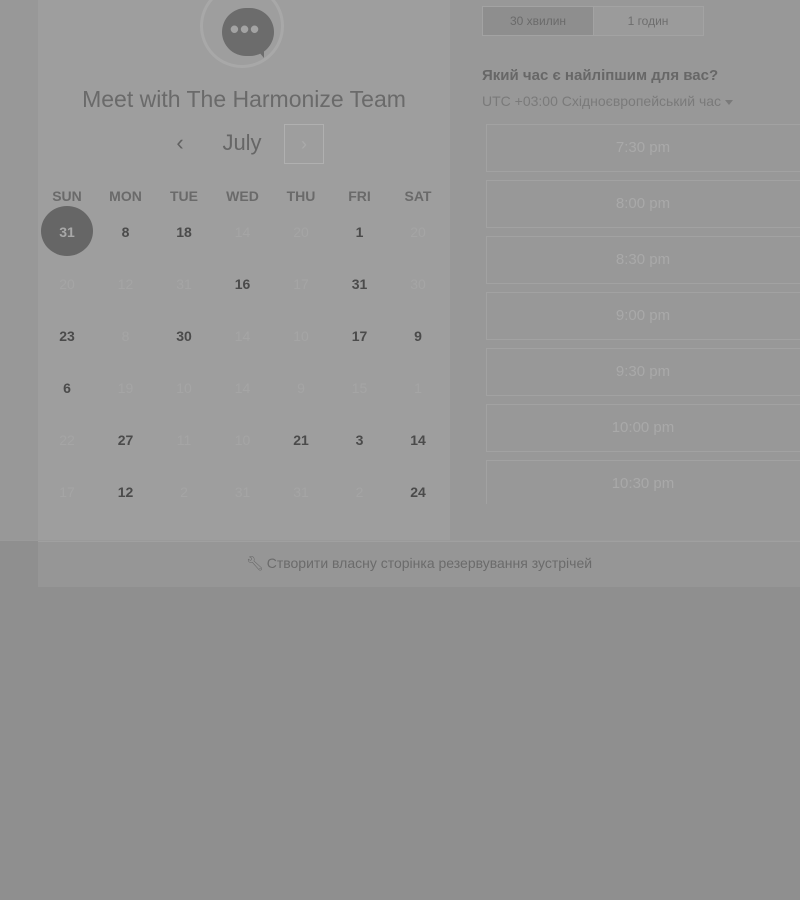 The width and height of the screenshot is (800, 900). Describe the element at coordinates (244, 144) in the screenshot. I see `month-navigation: ‹ July ›` at that location.